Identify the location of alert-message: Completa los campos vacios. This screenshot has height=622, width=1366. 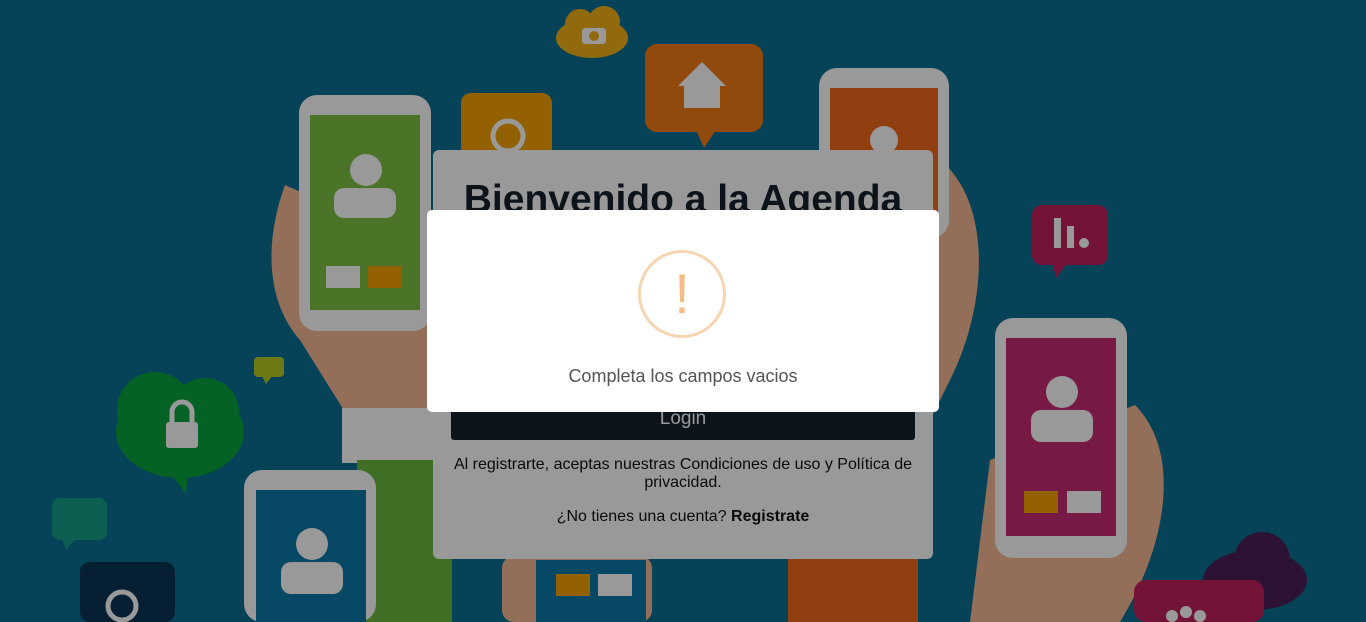
(683, 376).